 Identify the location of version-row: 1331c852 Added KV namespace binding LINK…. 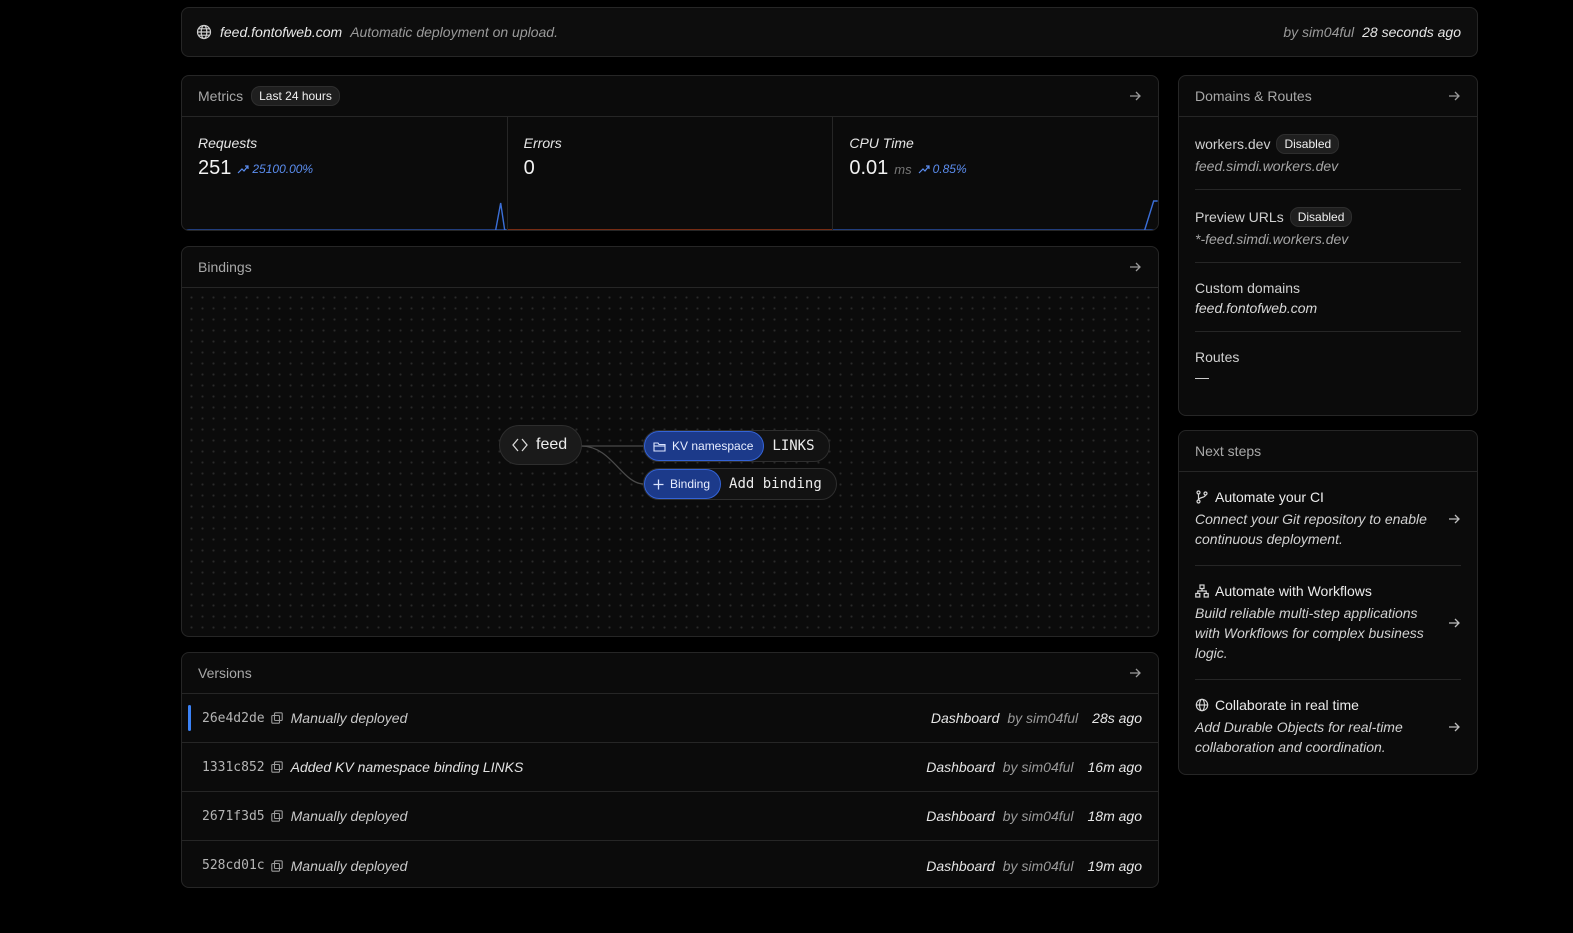
(670, 767).